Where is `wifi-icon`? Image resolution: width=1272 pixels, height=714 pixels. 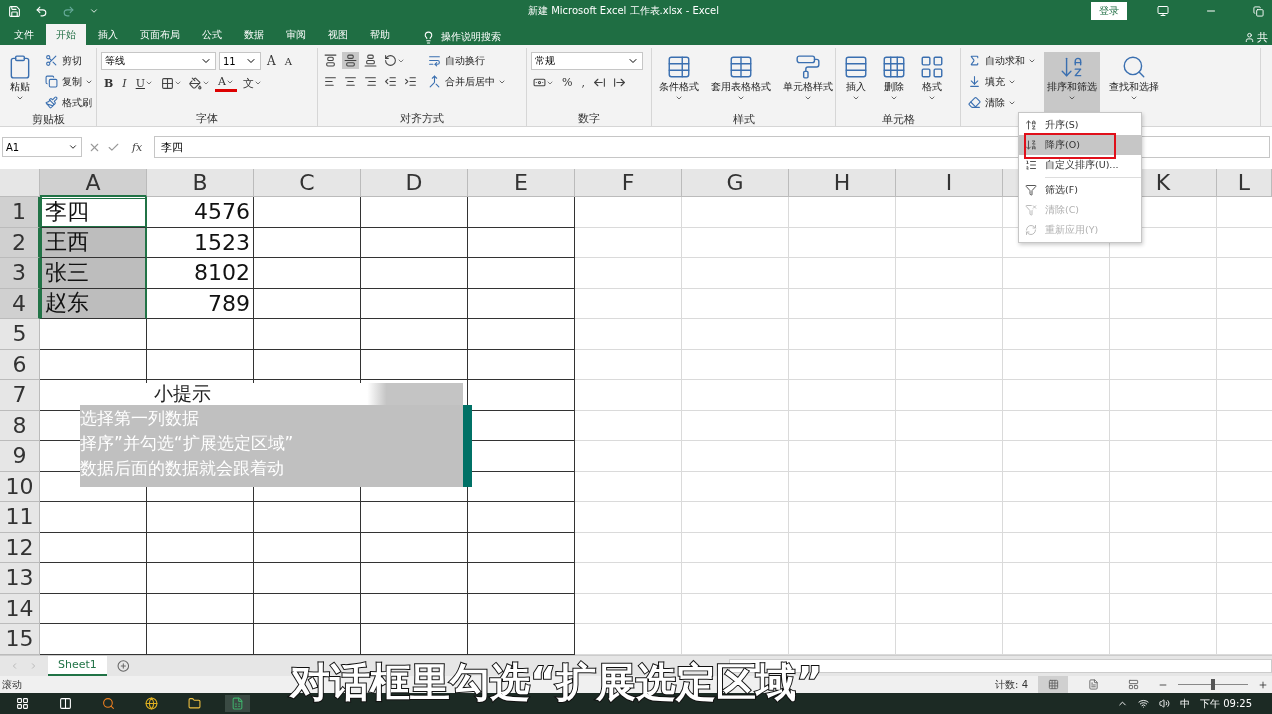
wifi-icon is located at coordinates (1143, 704).